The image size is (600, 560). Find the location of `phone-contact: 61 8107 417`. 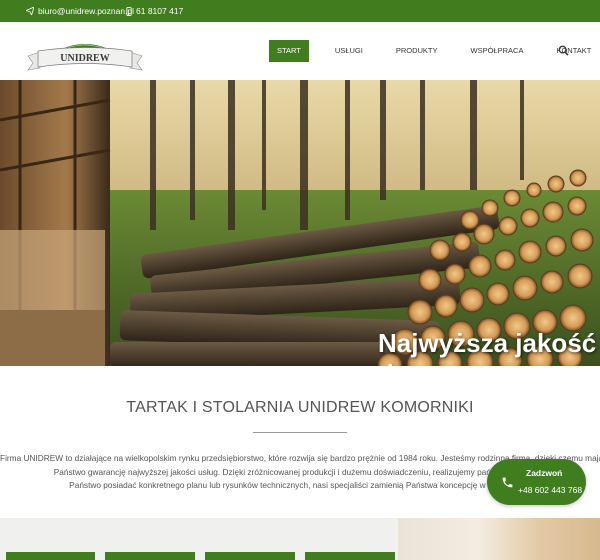

phone-contact: 61 8107 417 is located at coordinates (154, 11).